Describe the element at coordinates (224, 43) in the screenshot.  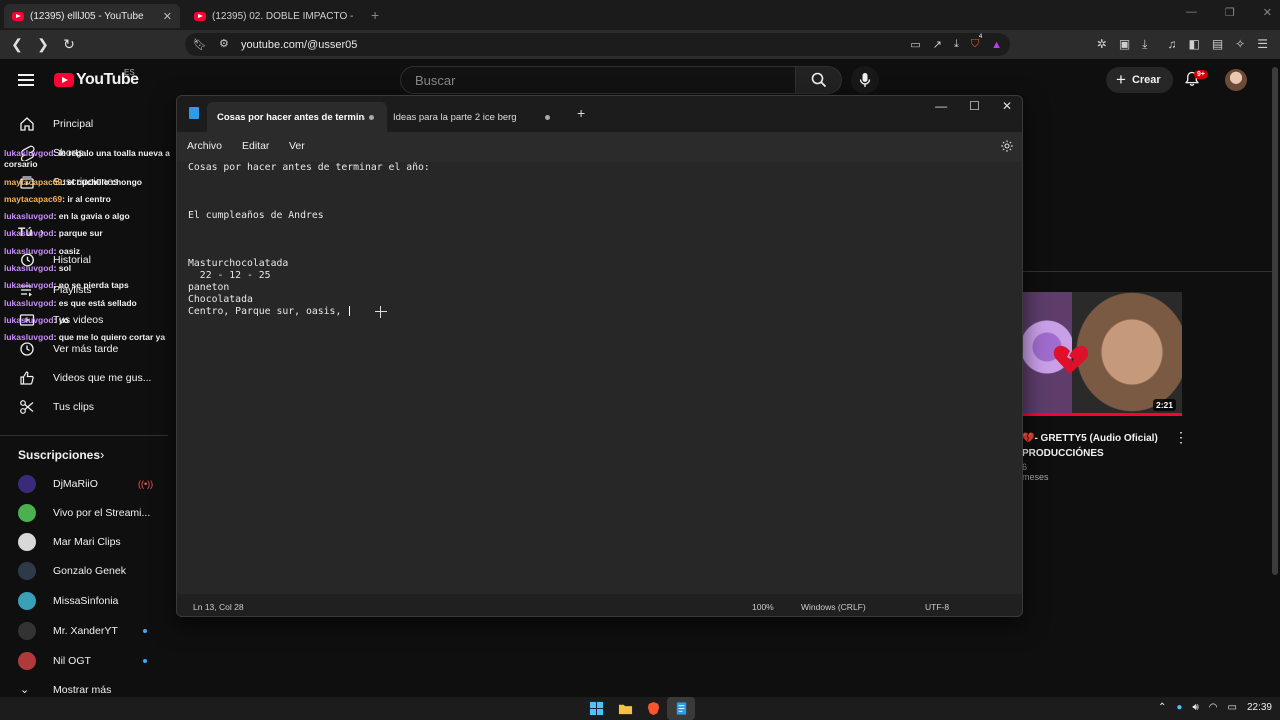
I see `site-settings-icon: ⚙︎` at that location.